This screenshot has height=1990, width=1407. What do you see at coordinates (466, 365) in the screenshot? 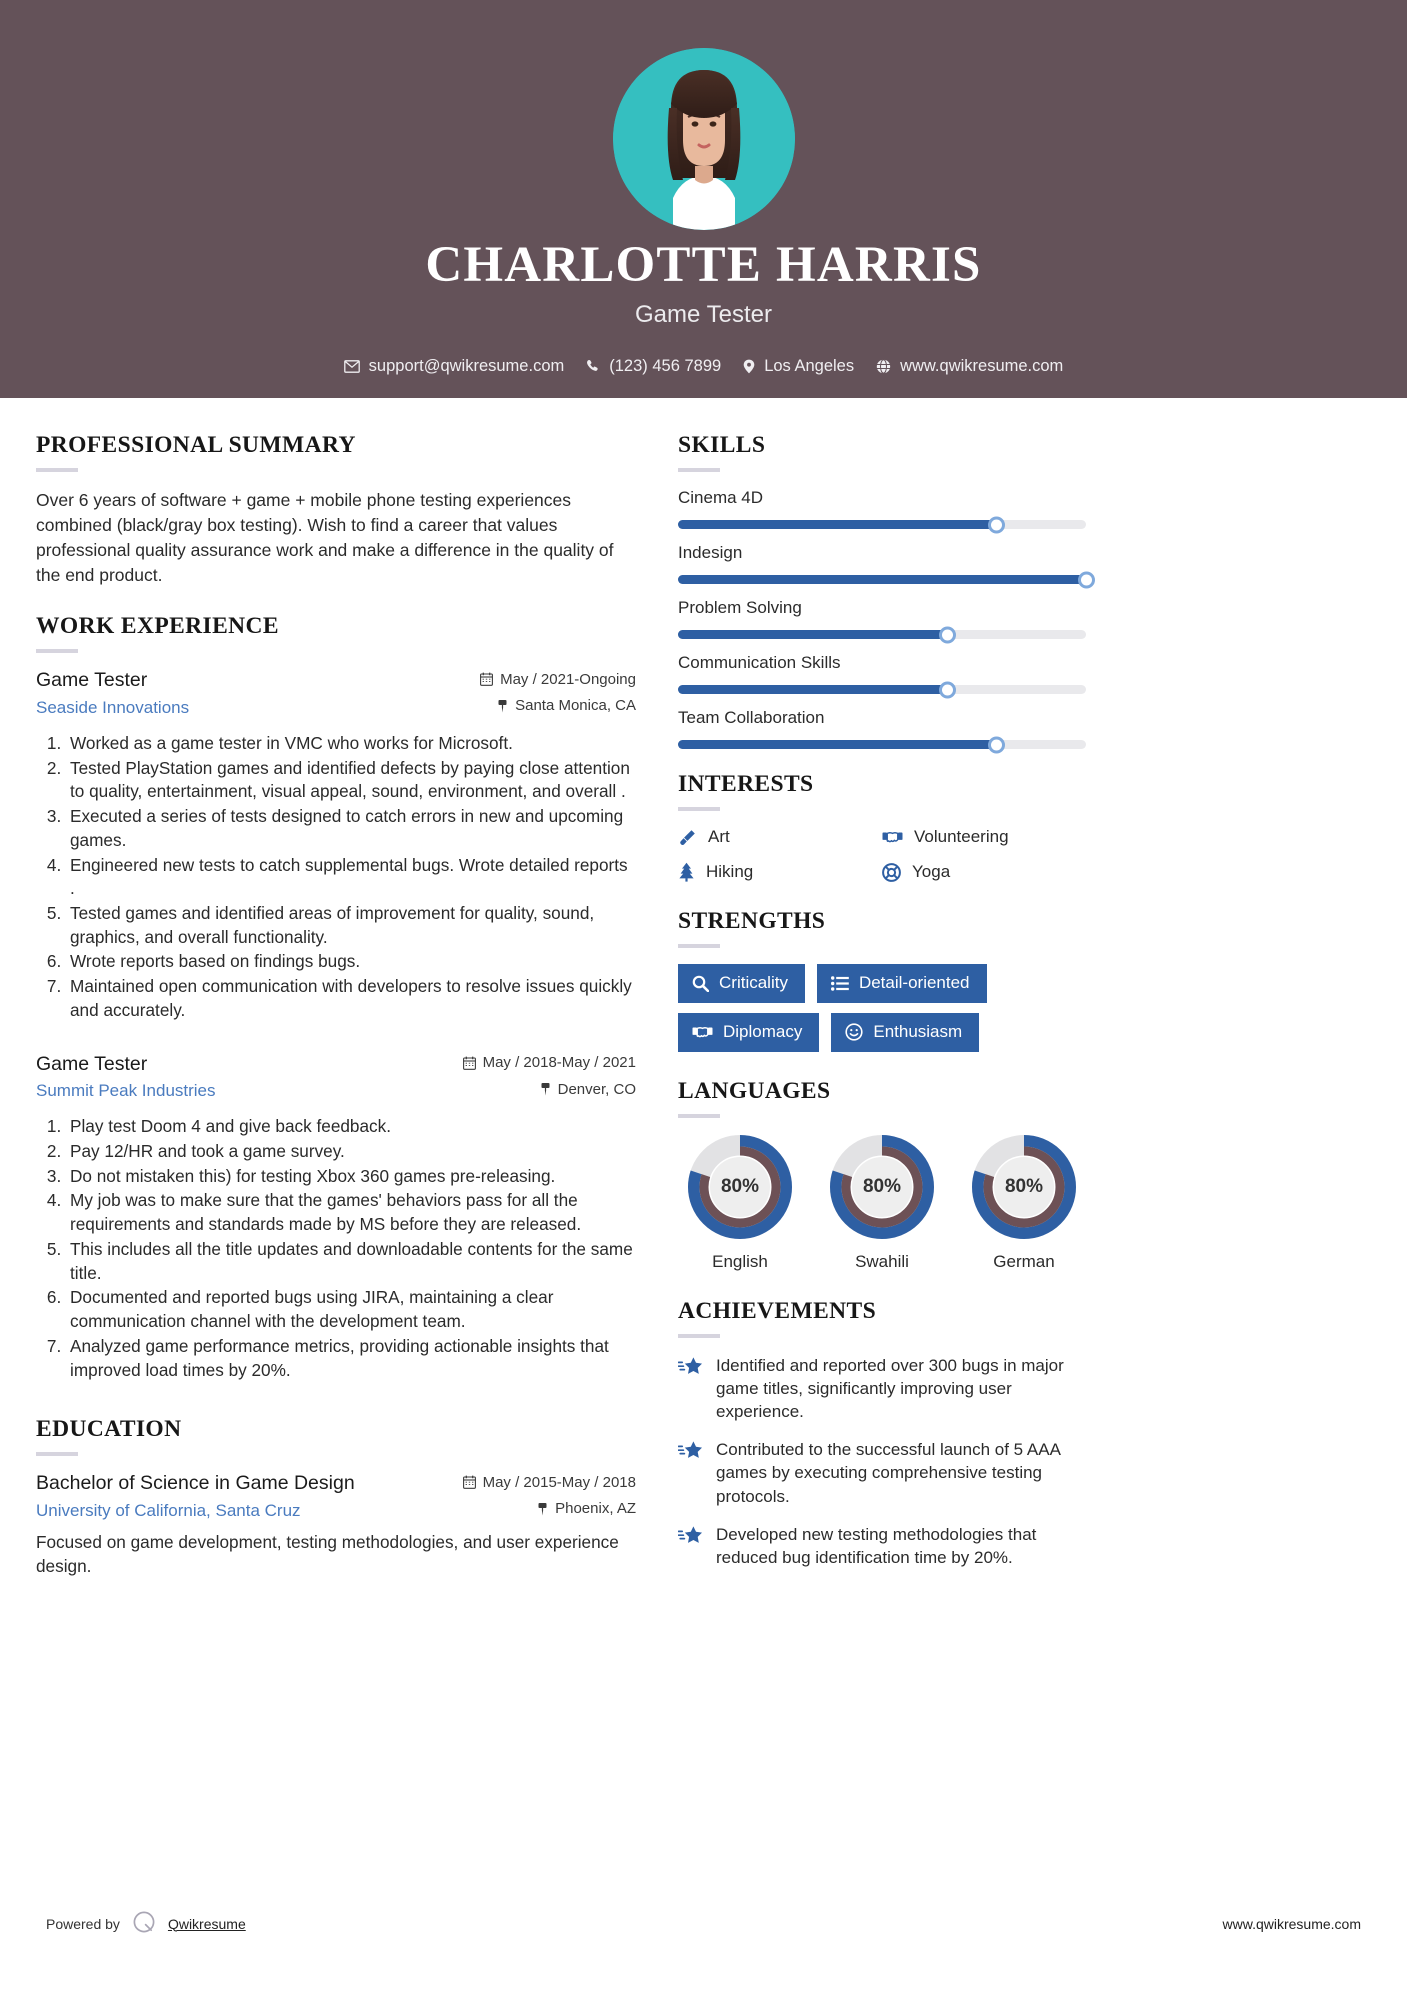
I see `contact-email-text: support@qwikresume.com` at bounding box center [466, 365].